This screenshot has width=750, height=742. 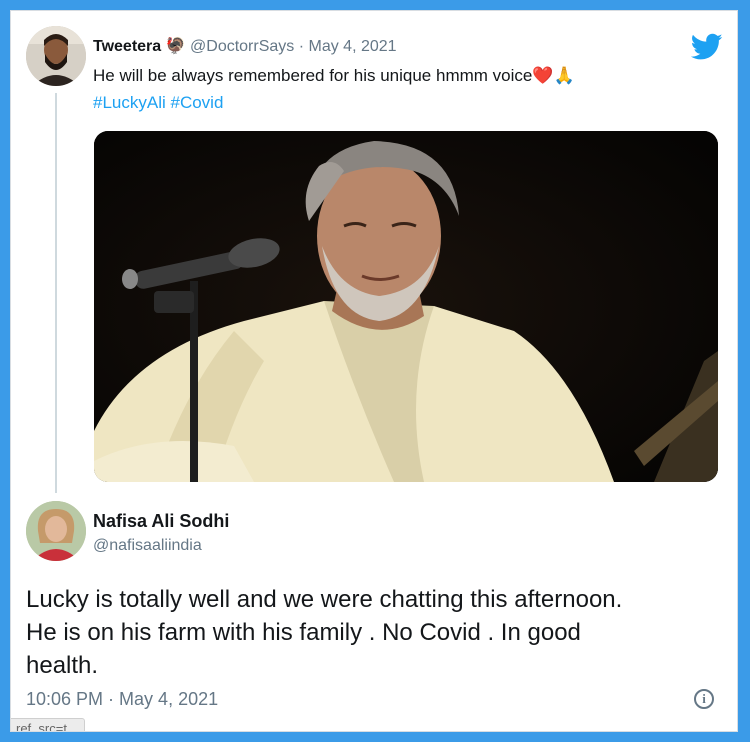 What do you see at coordinates (161, 521) in the screenshot?
I see `tweet2-display-name: Nafisa Ali Sodhi` at bounding box center [161, 521].